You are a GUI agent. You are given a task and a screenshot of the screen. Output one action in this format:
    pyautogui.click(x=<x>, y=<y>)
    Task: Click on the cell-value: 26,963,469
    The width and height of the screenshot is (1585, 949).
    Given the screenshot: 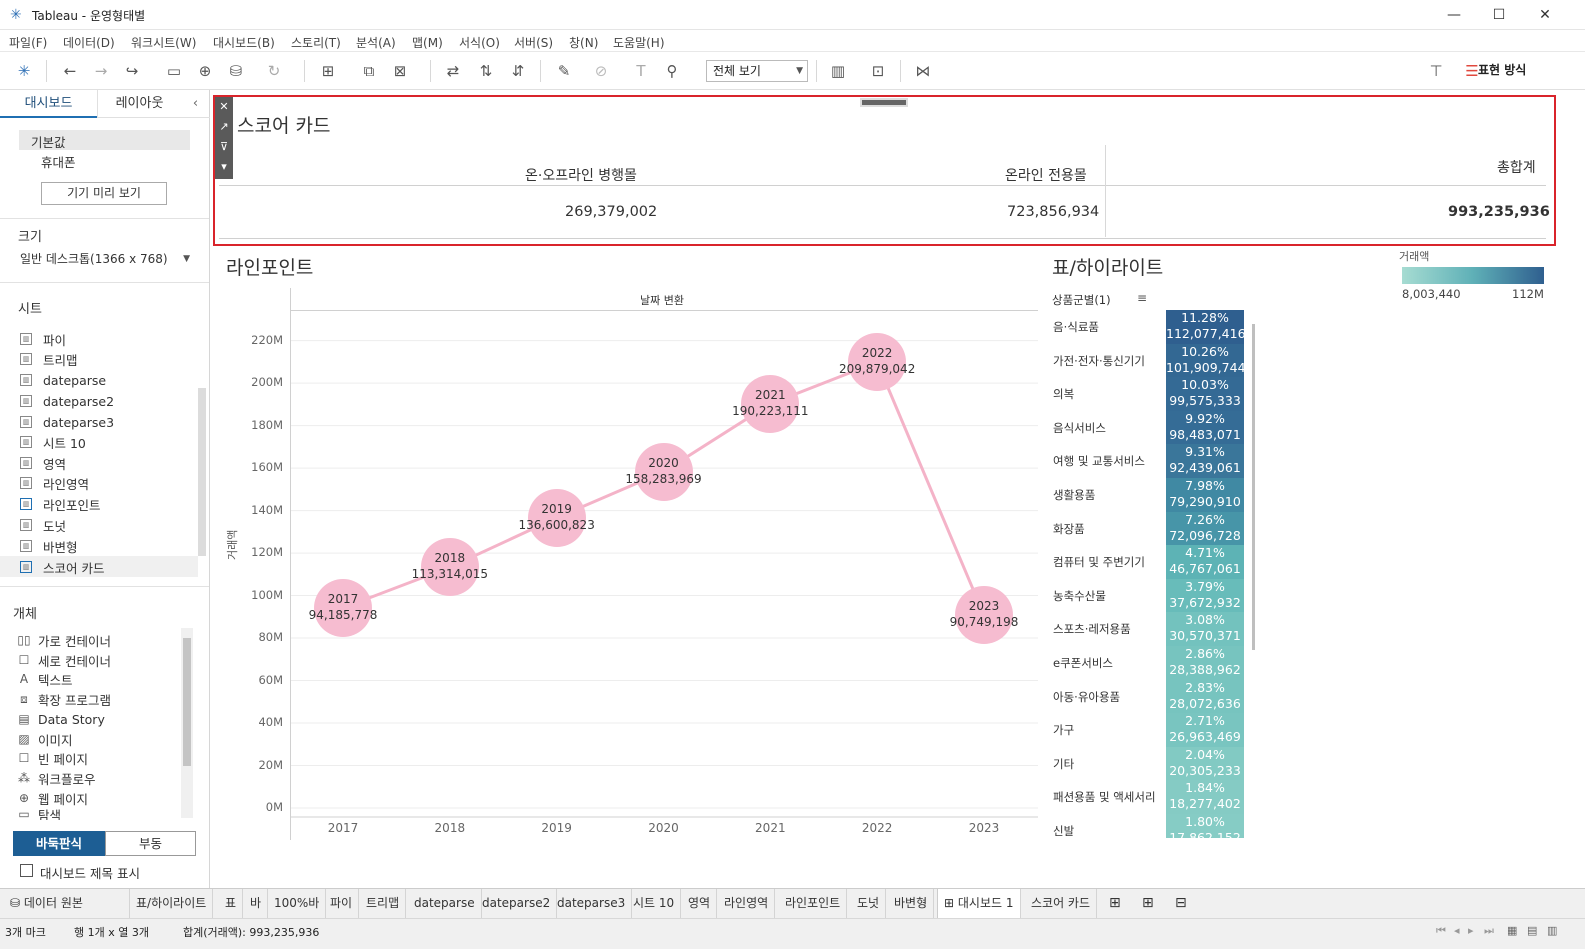 What is the action you would take?
    pyautogui.click(x=1205, y=737)
    